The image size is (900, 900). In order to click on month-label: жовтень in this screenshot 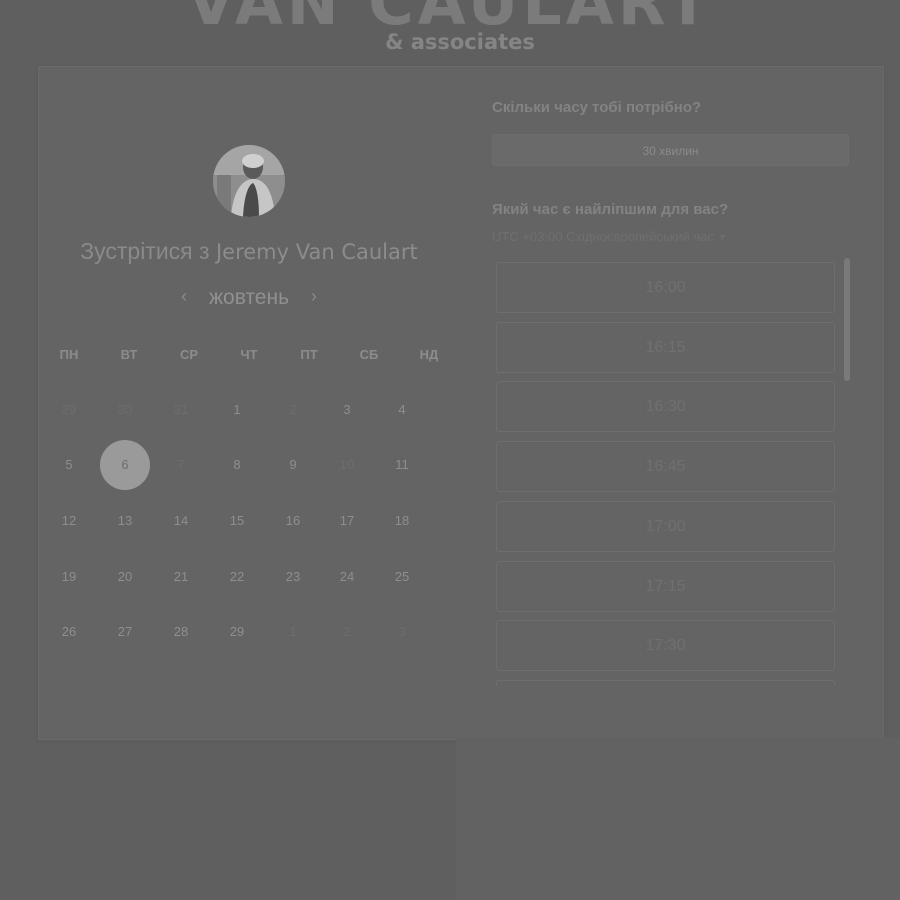, I will do `click(249, 297)`.